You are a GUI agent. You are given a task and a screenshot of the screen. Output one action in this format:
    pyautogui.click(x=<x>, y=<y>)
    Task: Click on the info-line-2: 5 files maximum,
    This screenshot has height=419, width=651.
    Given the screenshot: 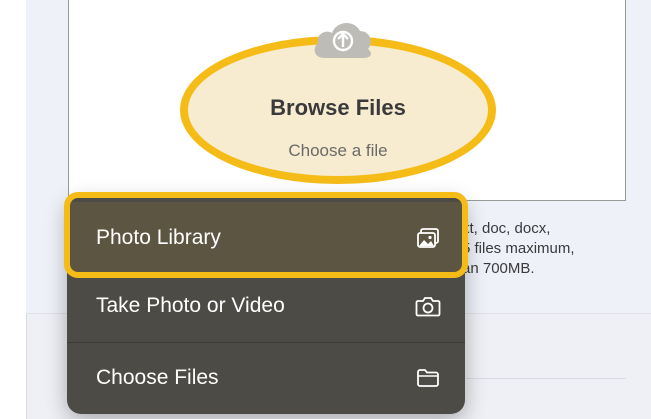 What is the action you would take?
    pyautogui.click(x=518, y=248)
    